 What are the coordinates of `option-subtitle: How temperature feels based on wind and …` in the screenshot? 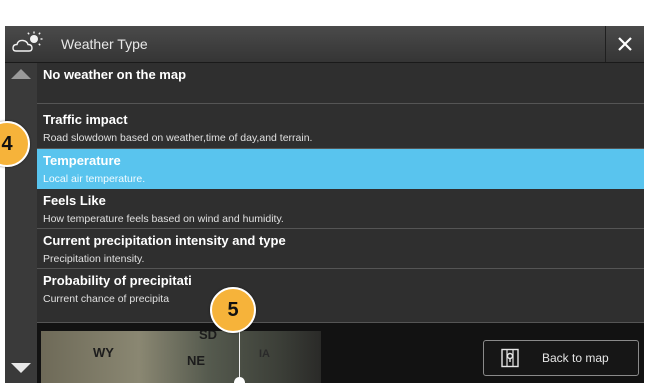 It's located at (163, 219).